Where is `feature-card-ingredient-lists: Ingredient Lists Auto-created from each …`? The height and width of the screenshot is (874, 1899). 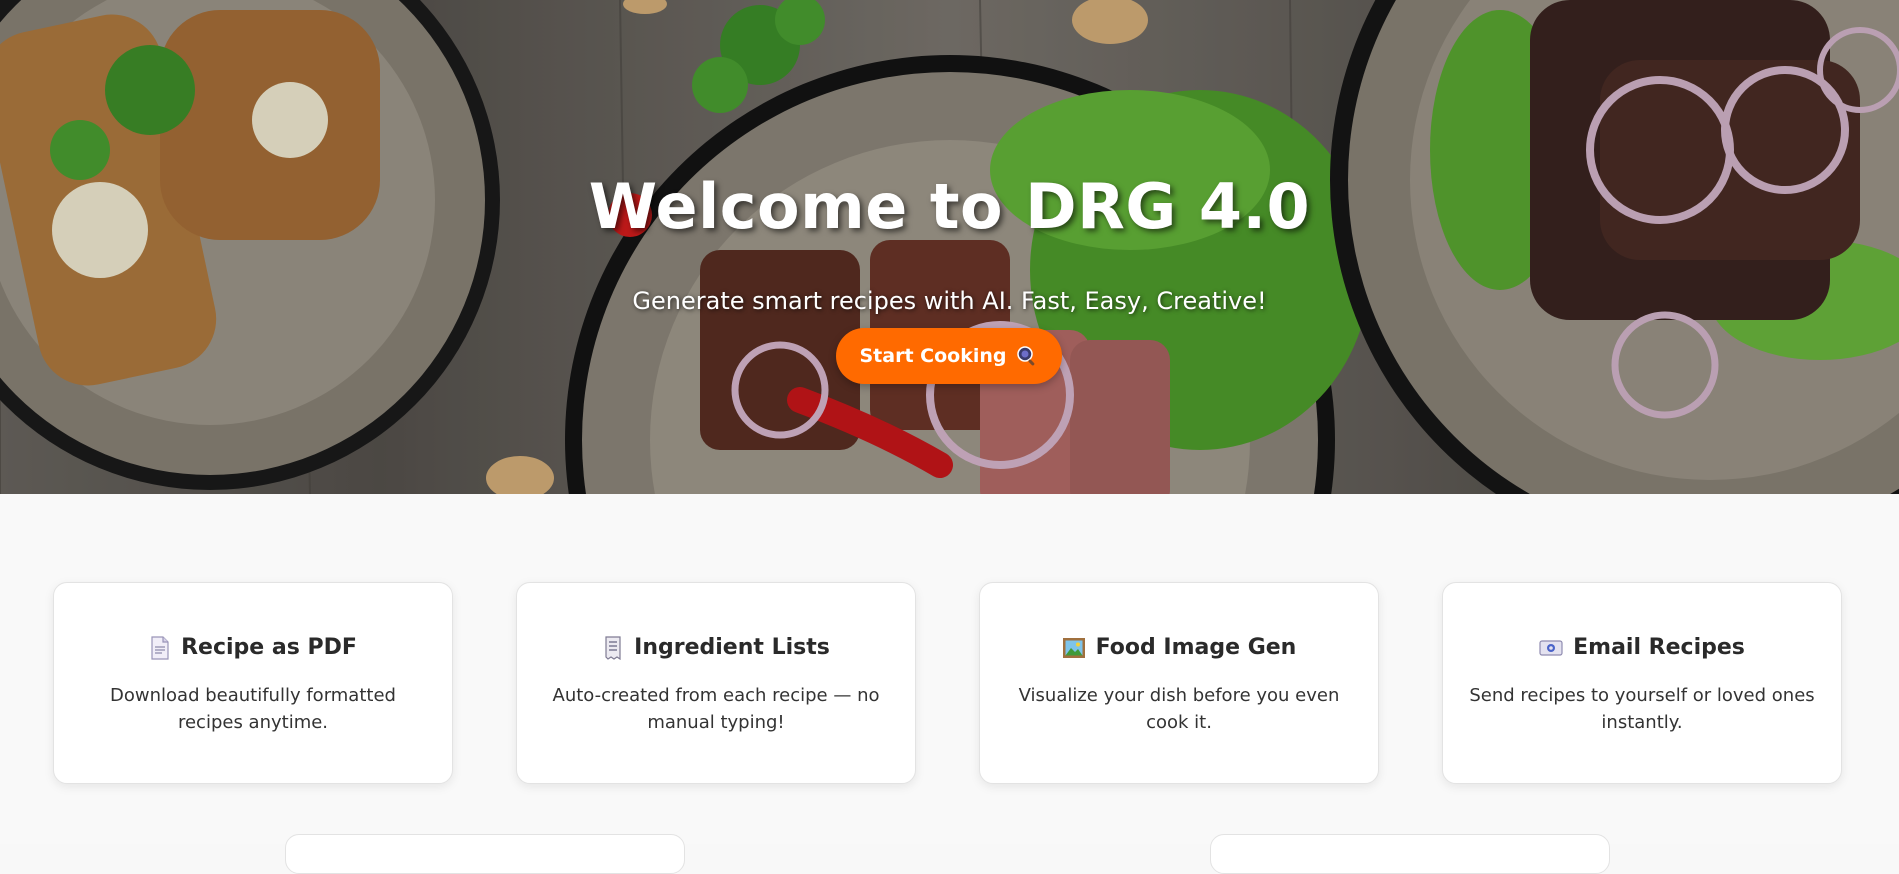
feature-card-ingredient-lists: Ingredient Lists Auto-created from each … is located at coordinates (716, 683).